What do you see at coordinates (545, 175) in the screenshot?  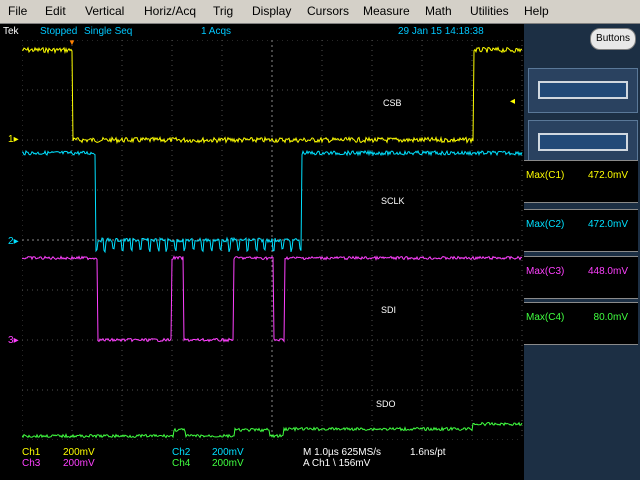 I see `measurement-label: Max(C1)` at bounding box center [545, 175].